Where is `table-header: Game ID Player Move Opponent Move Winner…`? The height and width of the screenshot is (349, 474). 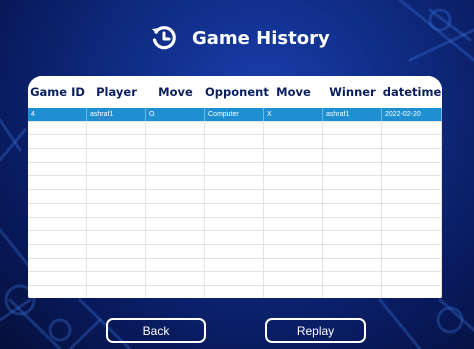
table-header: Game ID Player Move Opponent Move Winner… is located at coordinates (235, 92).